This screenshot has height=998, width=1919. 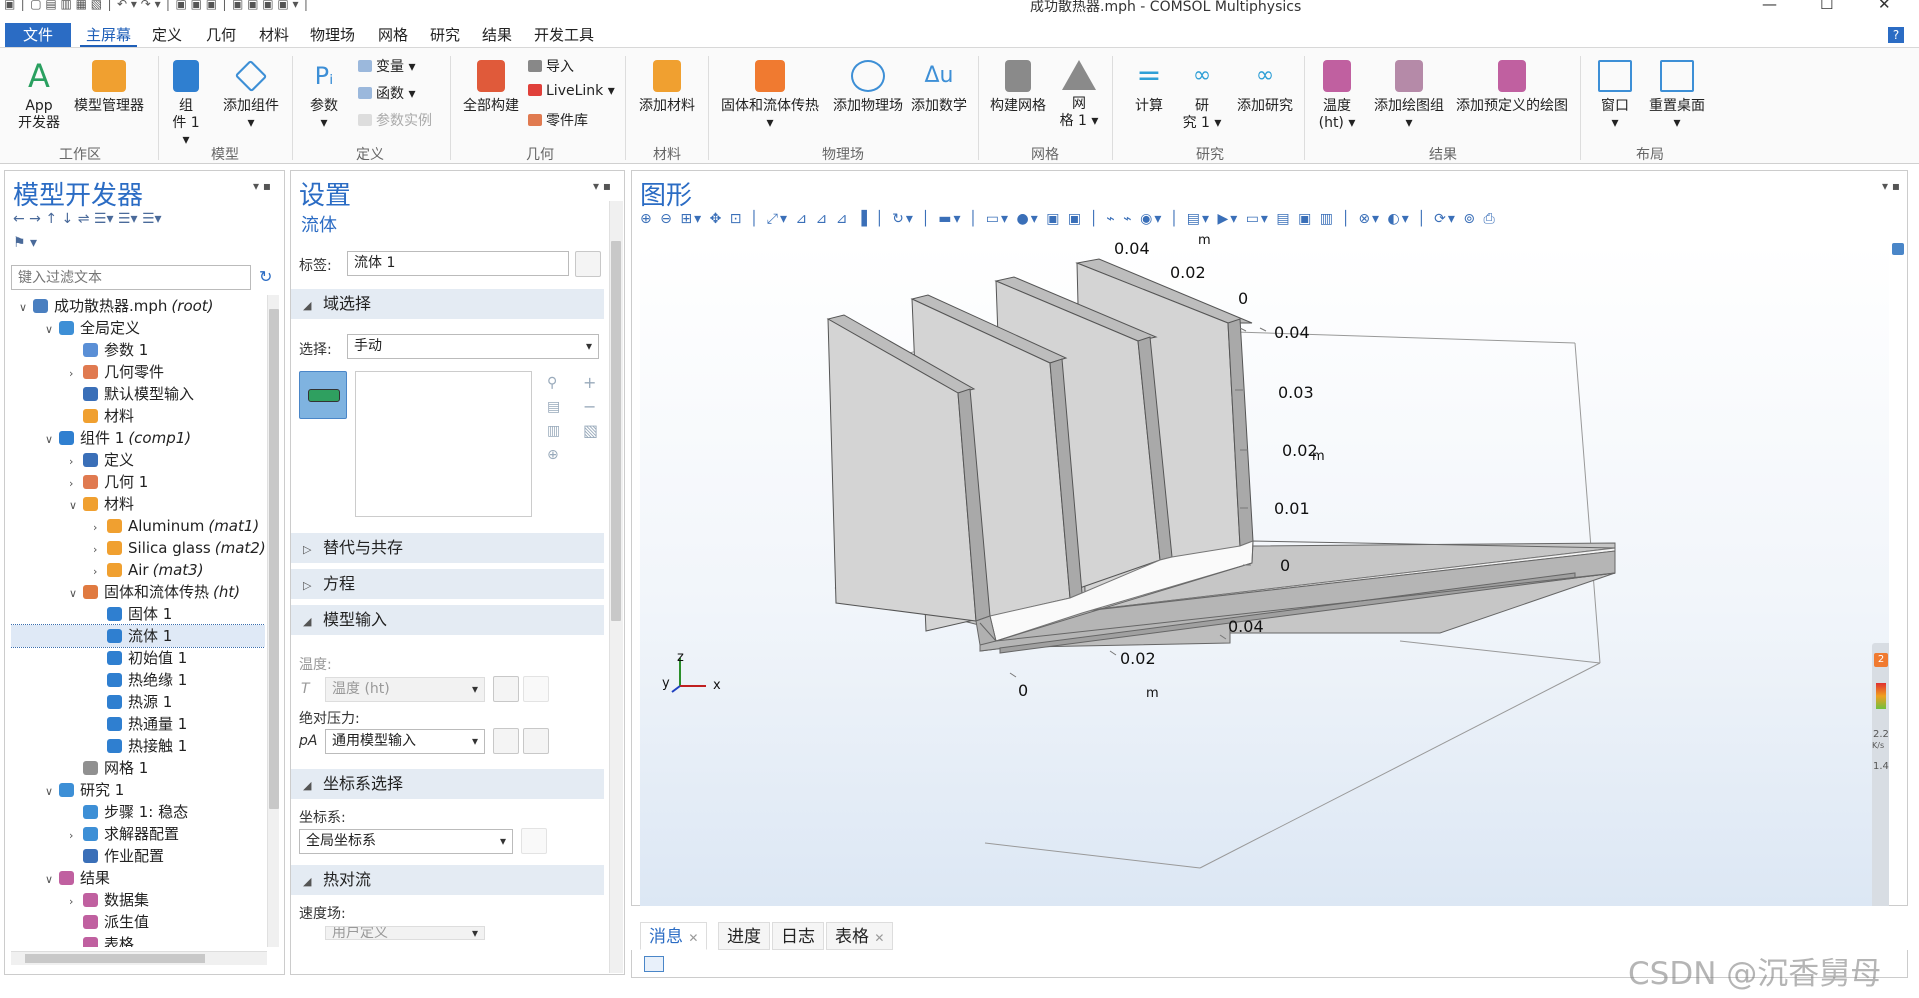 What do you see at coordinates (497, 35) in the screenshot?
I see `tab-results: 结果` at bounding box center [497, 35].